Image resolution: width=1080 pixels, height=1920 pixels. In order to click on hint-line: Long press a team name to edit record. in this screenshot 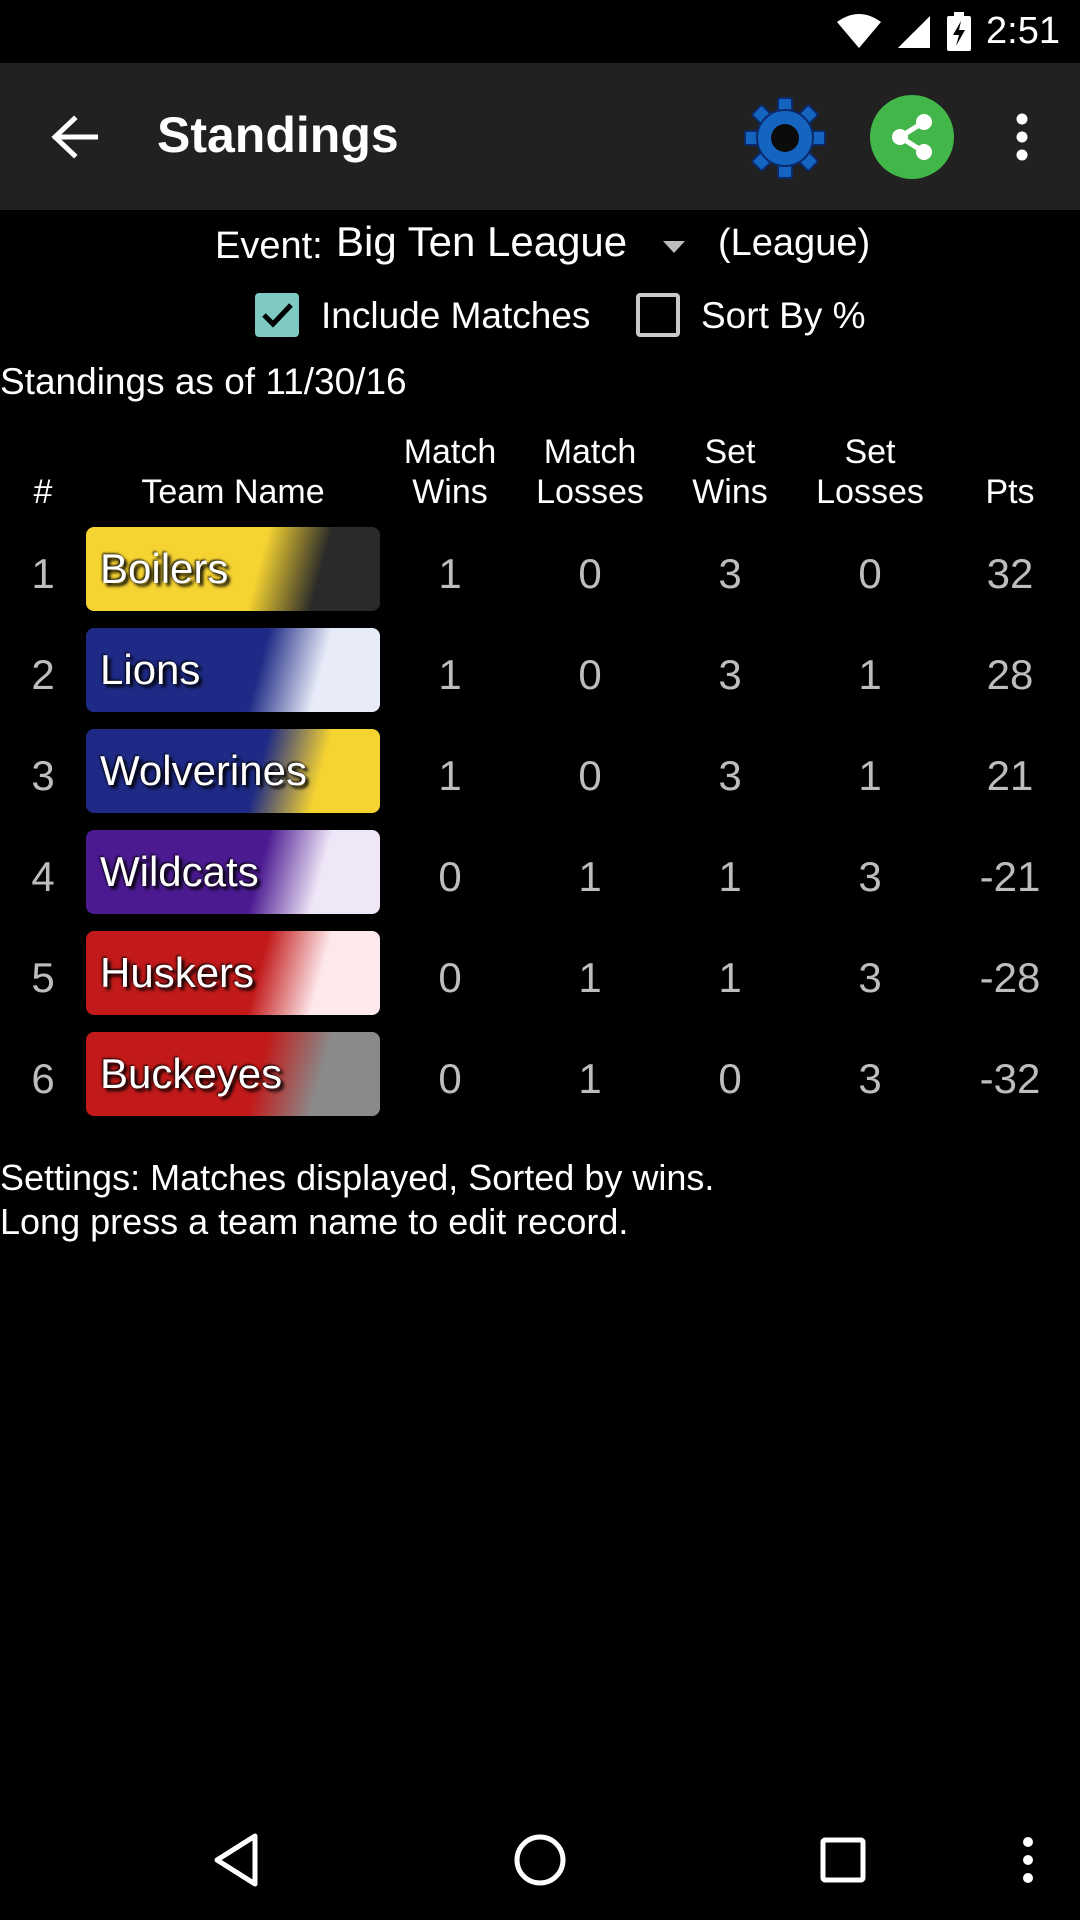, I will do `click(314, 1221)`.